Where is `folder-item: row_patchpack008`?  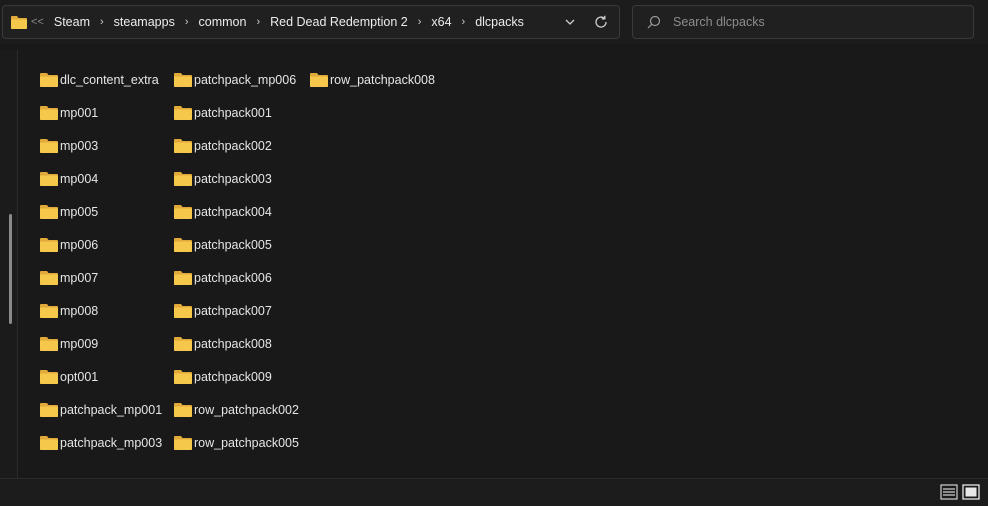
folder-item: row_patchpack008 is located at coordinates (380, 79).